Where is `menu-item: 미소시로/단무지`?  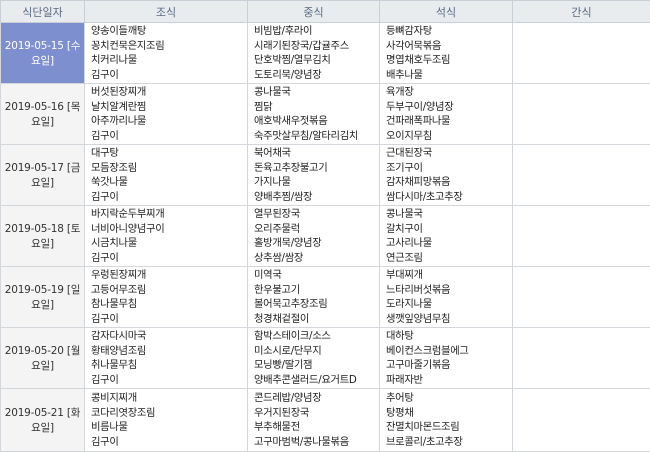 menu-item: 미소시로/단무지 is located at coordinates (316, 351).